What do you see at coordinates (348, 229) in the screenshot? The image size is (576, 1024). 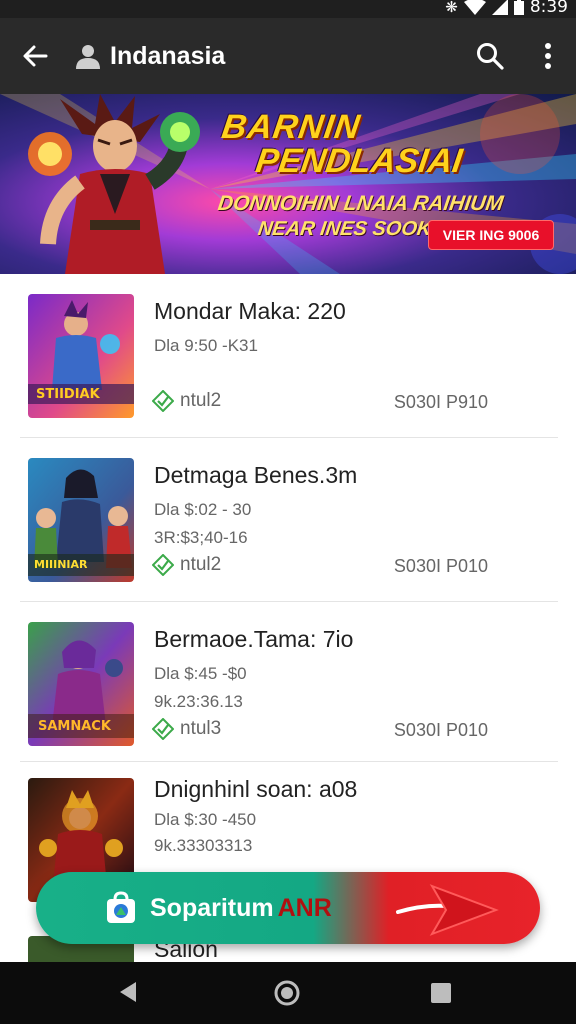 I see `banner-subtitle-line2: NEAR INES SOOK!` at bounding box center [348, 229].